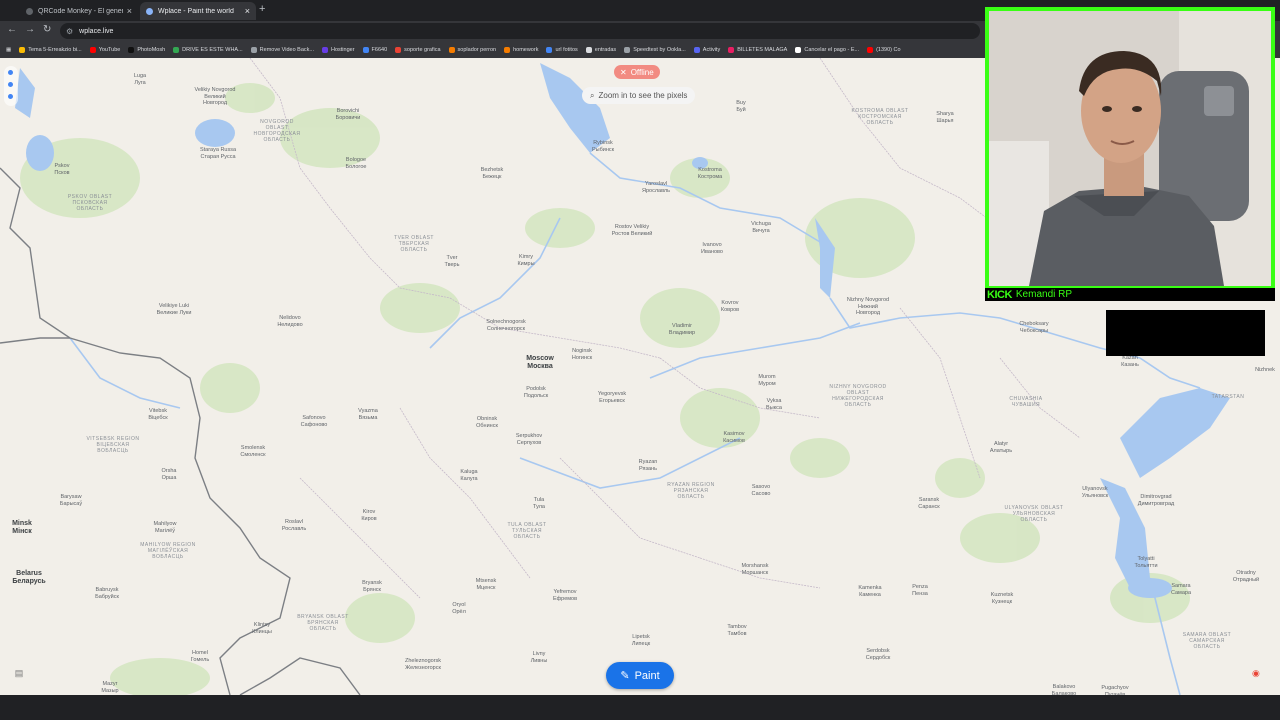  Describe the element at coordinates (505, 325) in the screenshot. I see `city-label: Solnechnogorsk Солнечногорск` at that location.